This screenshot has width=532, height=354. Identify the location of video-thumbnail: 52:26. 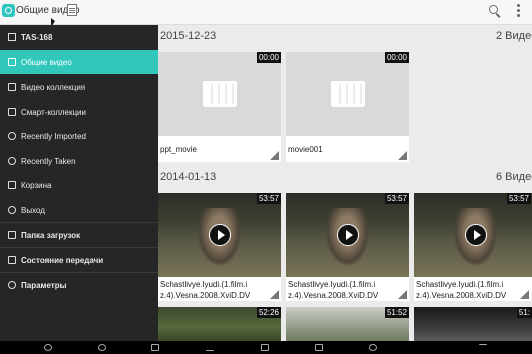
(219, 324).